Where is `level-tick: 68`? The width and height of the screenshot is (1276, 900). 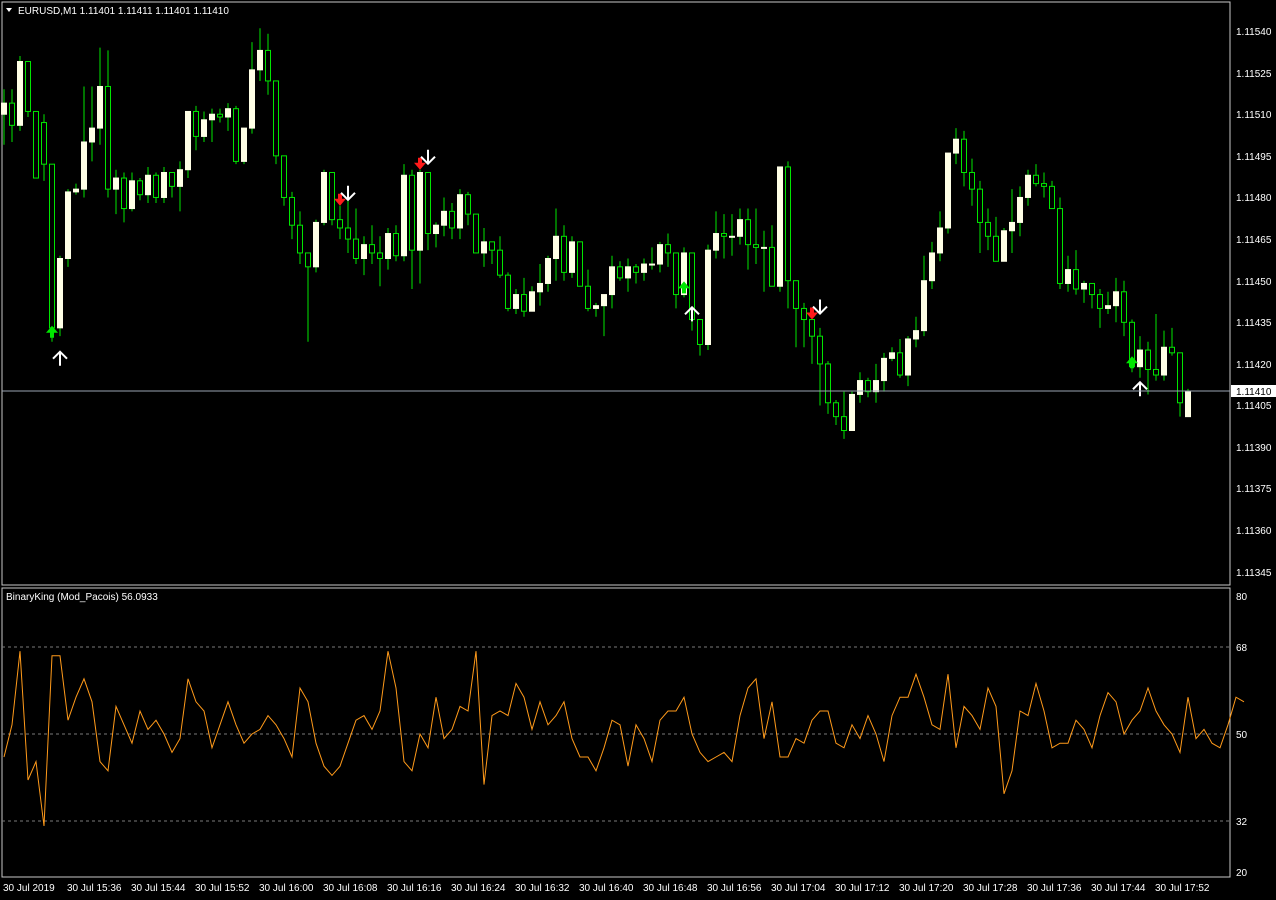 level-tick: 68 is located at coordinates (1242, 648).